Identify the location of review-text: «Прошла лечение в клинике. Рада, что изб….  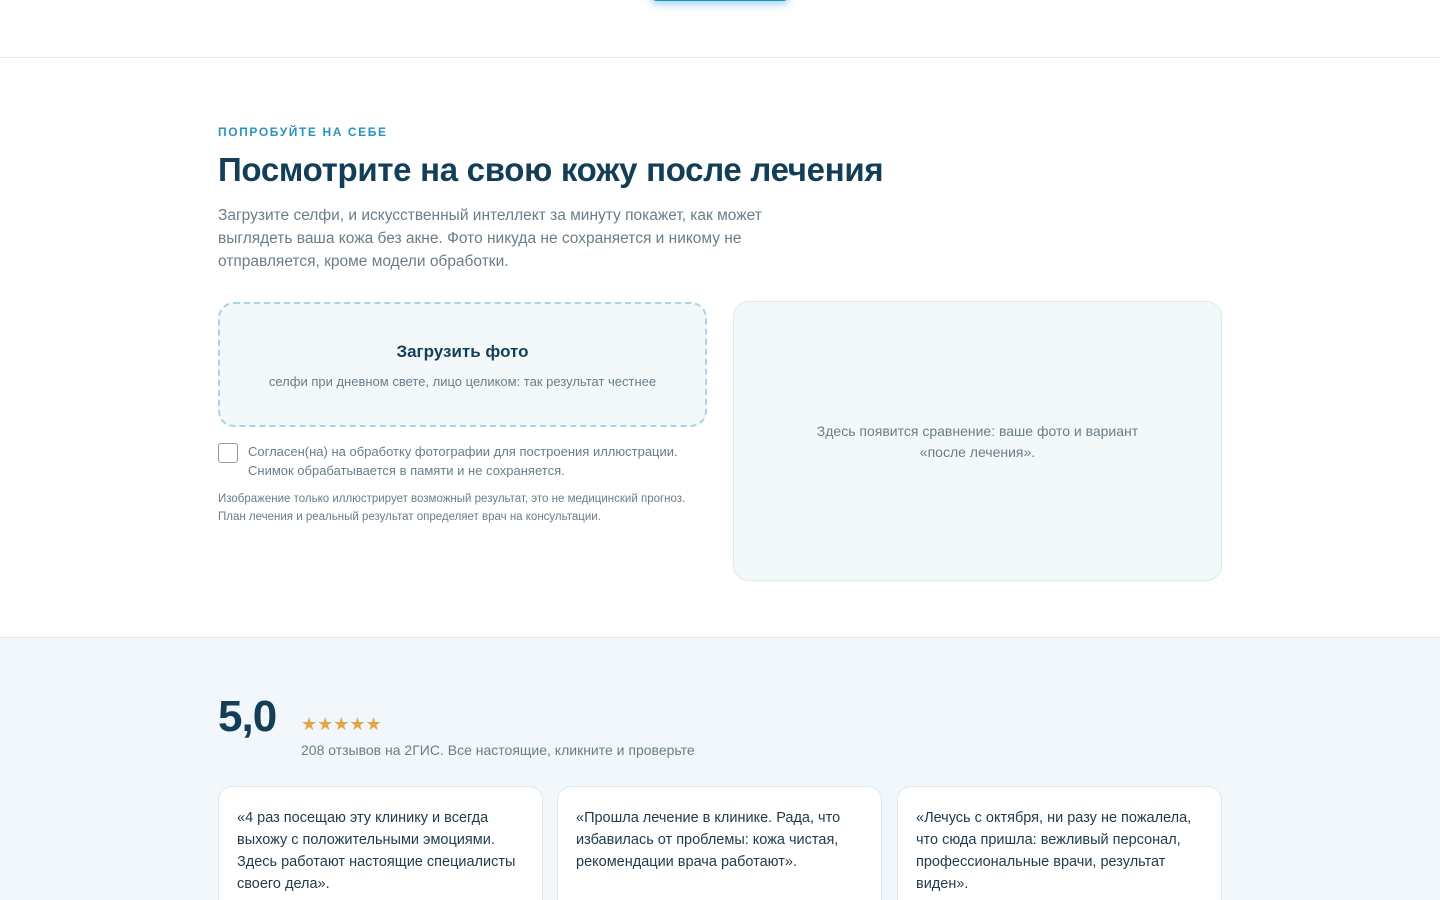
(708, 840).